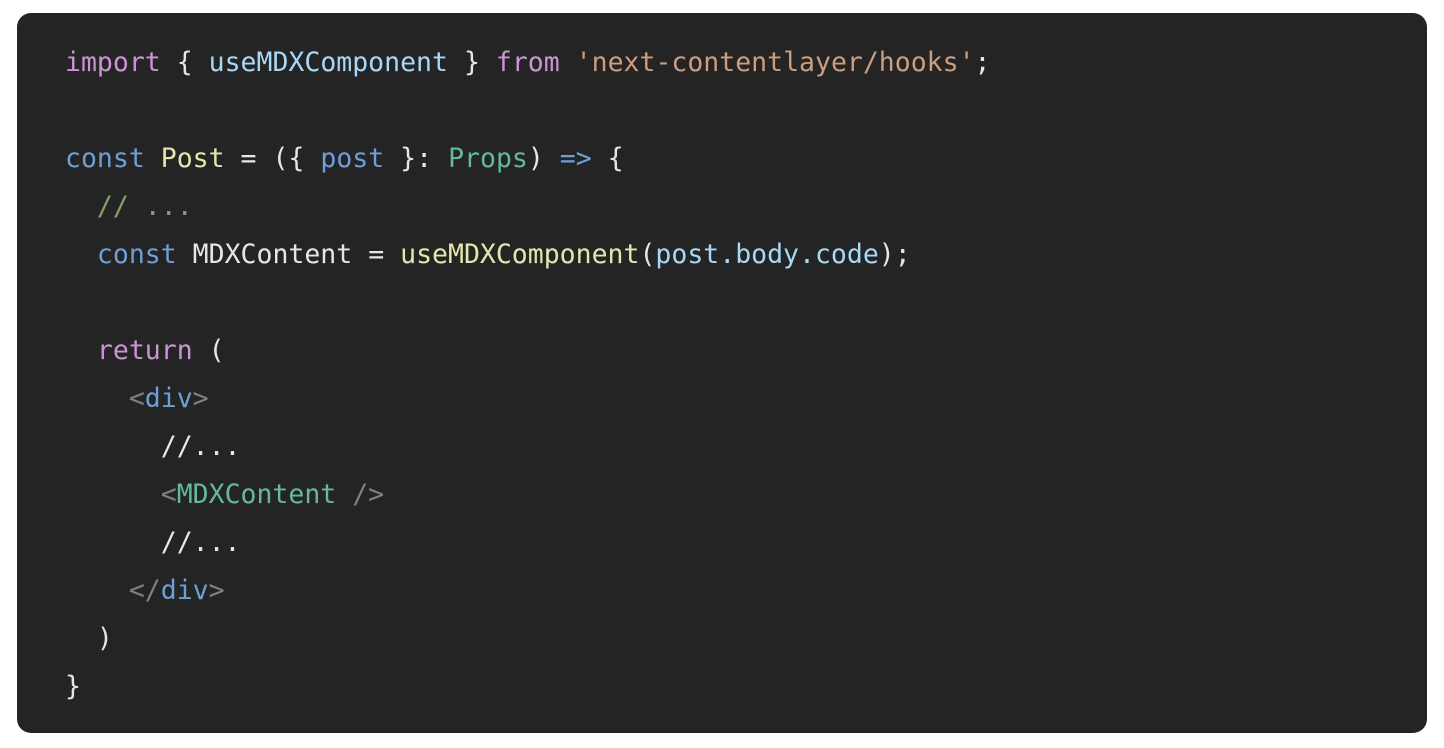 This screenshot has height=748, width=1444. What do you see at coordinates (730, 399) in the screenshot?
I see `code-line-8: <div>` at bounding box center [730, 399].